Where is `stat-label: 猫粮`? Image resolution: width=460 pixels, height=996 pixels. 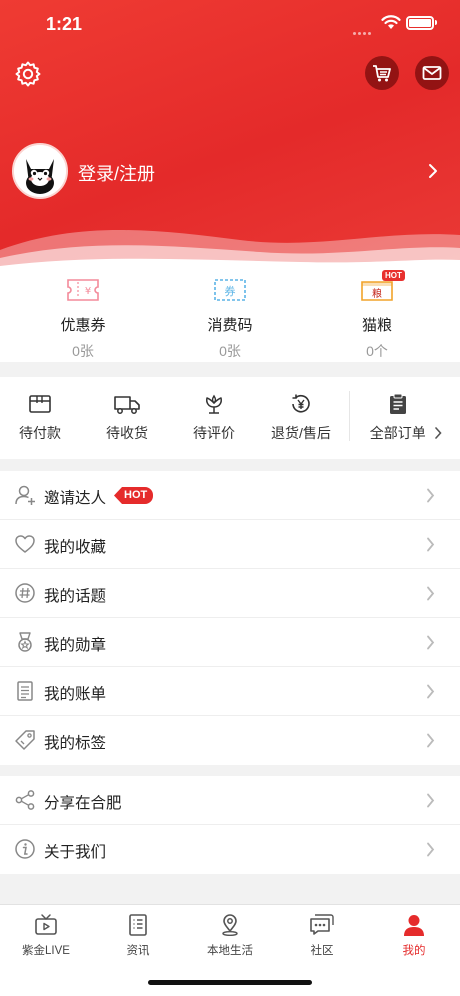 stat-label: 猫粮 is located at coordinates (376, 325).